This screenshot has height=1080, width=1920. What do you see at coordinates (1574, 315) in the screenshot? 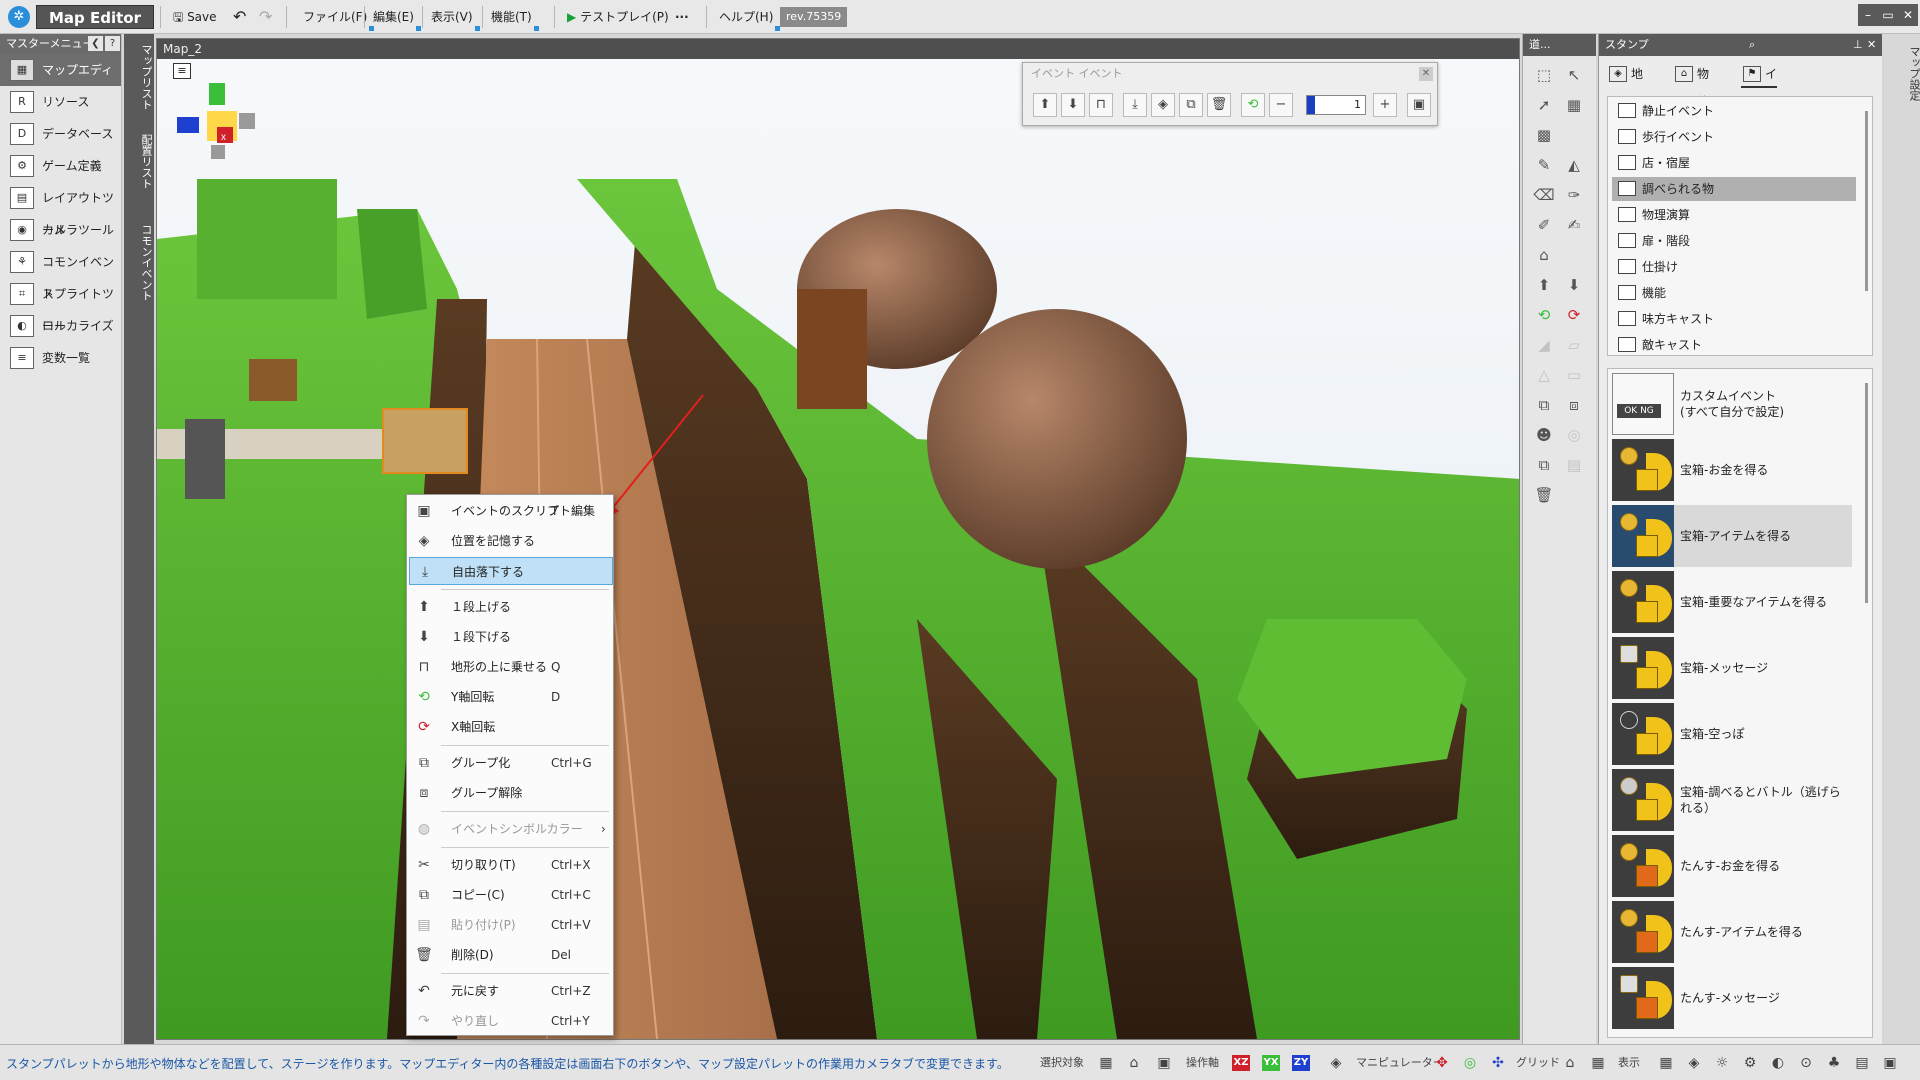
I see `rotate-x-icon: ⟳` at bounding box center [1574, 315].